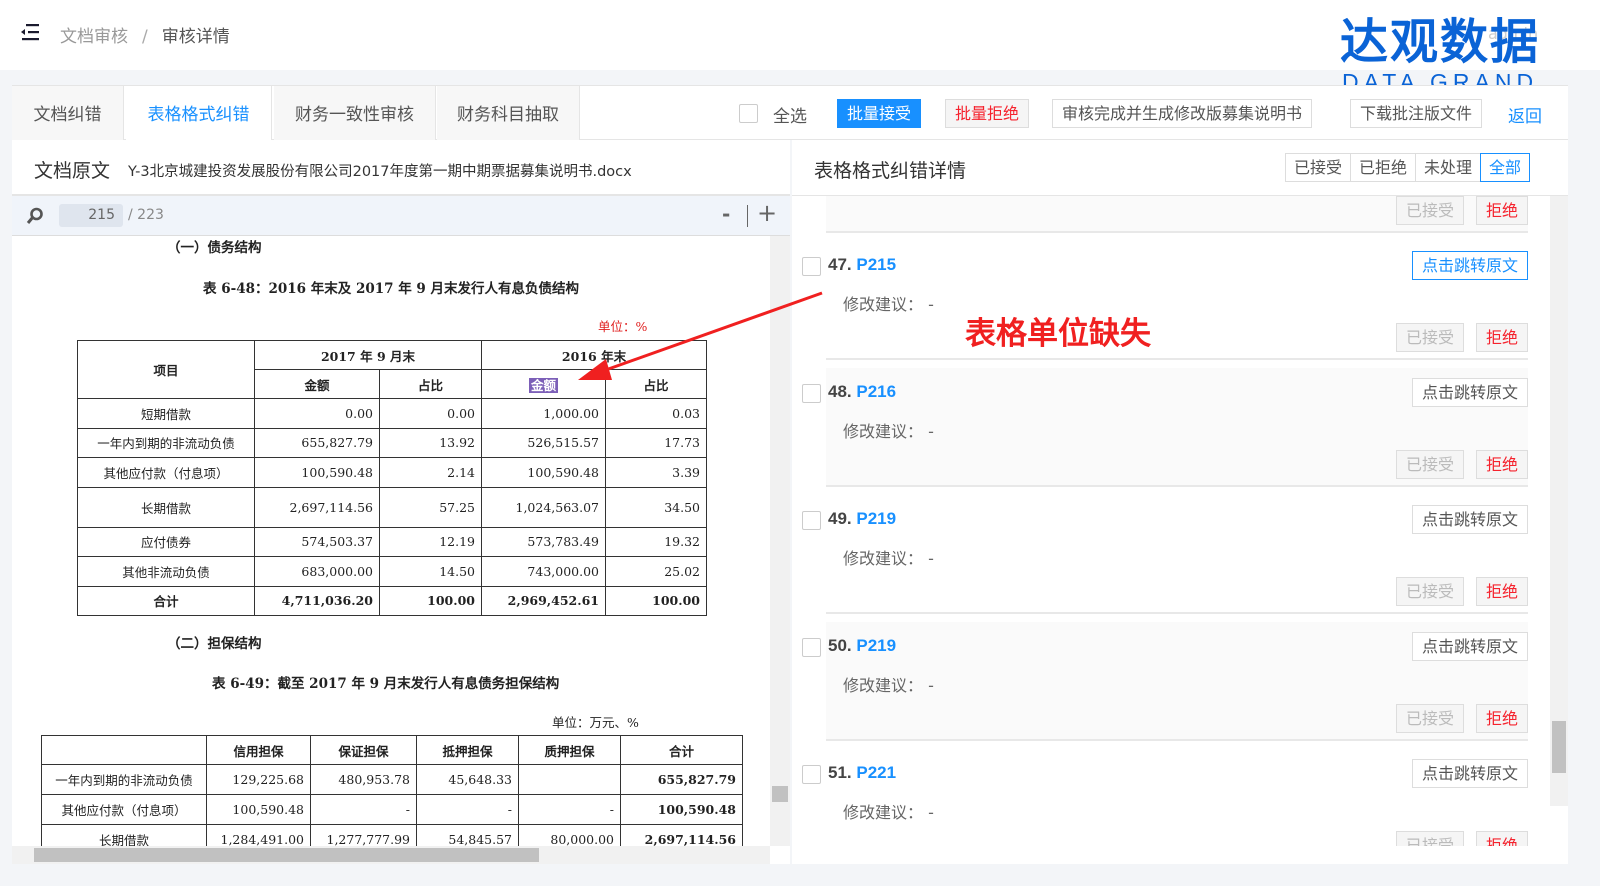 The image size is (1600, 886). What do you see at coordinates (1448, 167) in the screenshot?
I see `filter-2: 未处理` at bounding box center [1448, 167].